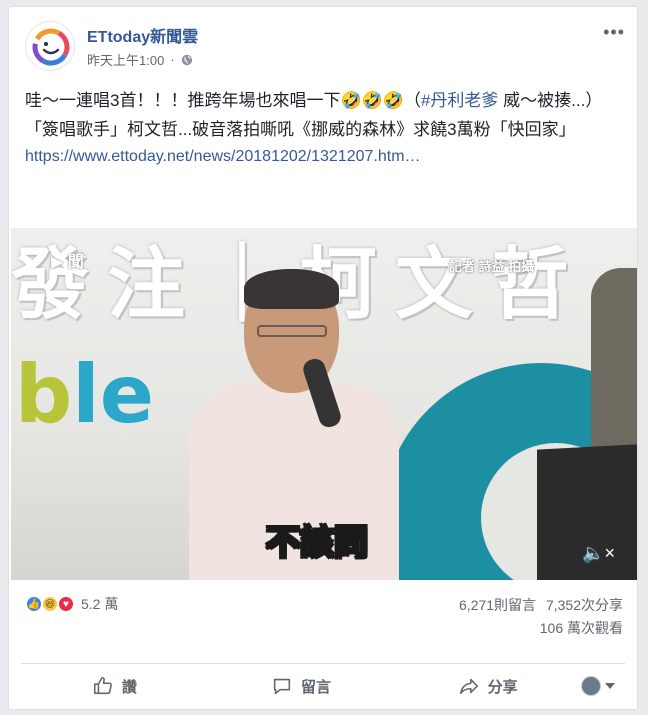  I want to click on video-credit: 記者 詩益 拍攝, so click(492, 266).